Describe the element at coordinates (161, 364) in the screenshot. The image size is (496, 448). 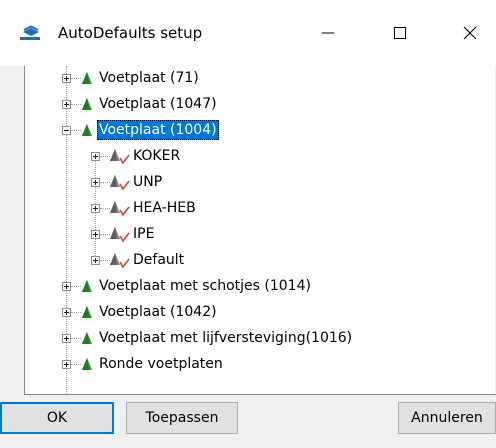
I see `tree-item-label: Ronde voetplaten` at that location.